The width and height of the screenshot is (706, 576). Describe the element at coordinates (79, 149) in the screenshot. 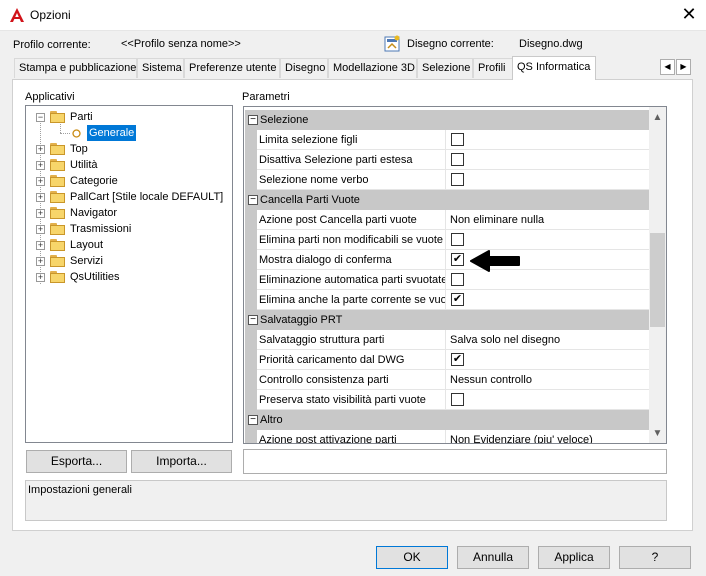

I see `tree-item-label: Top` at that location.